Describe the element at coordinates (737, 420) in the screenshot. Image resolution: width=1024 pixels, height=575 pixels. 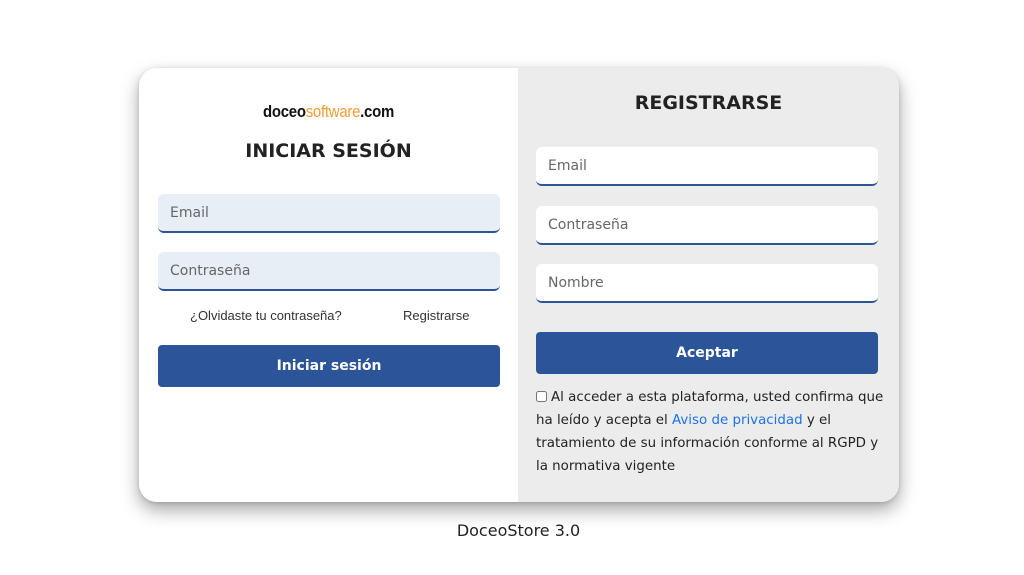
I see `privacy-notice-link: Aviso de privacidad` at that location.